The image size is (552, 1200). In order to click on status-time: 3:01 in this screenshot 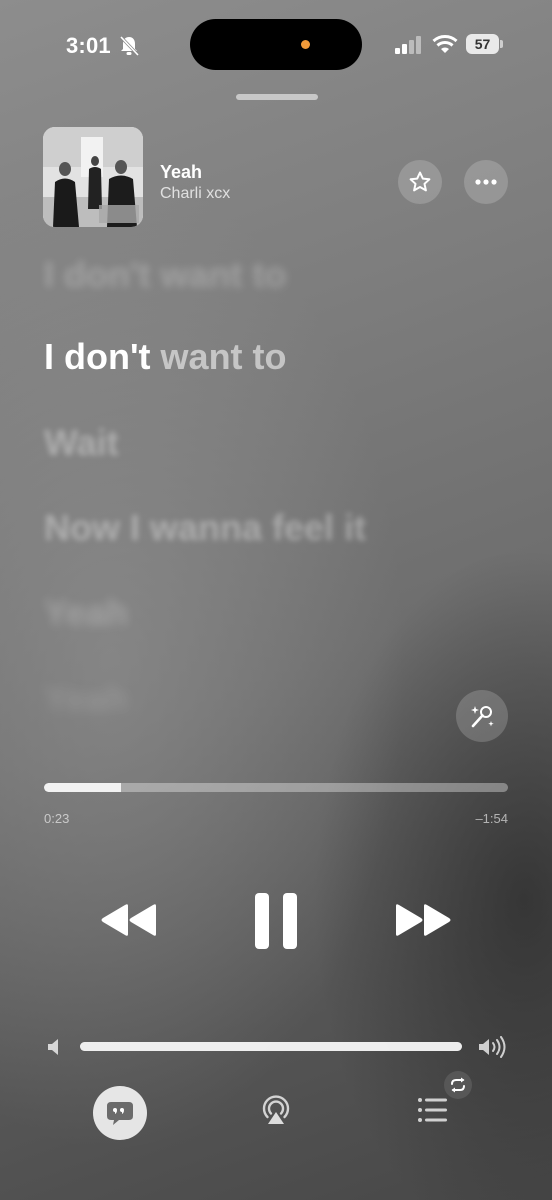, I will do `click(88, 45)`.